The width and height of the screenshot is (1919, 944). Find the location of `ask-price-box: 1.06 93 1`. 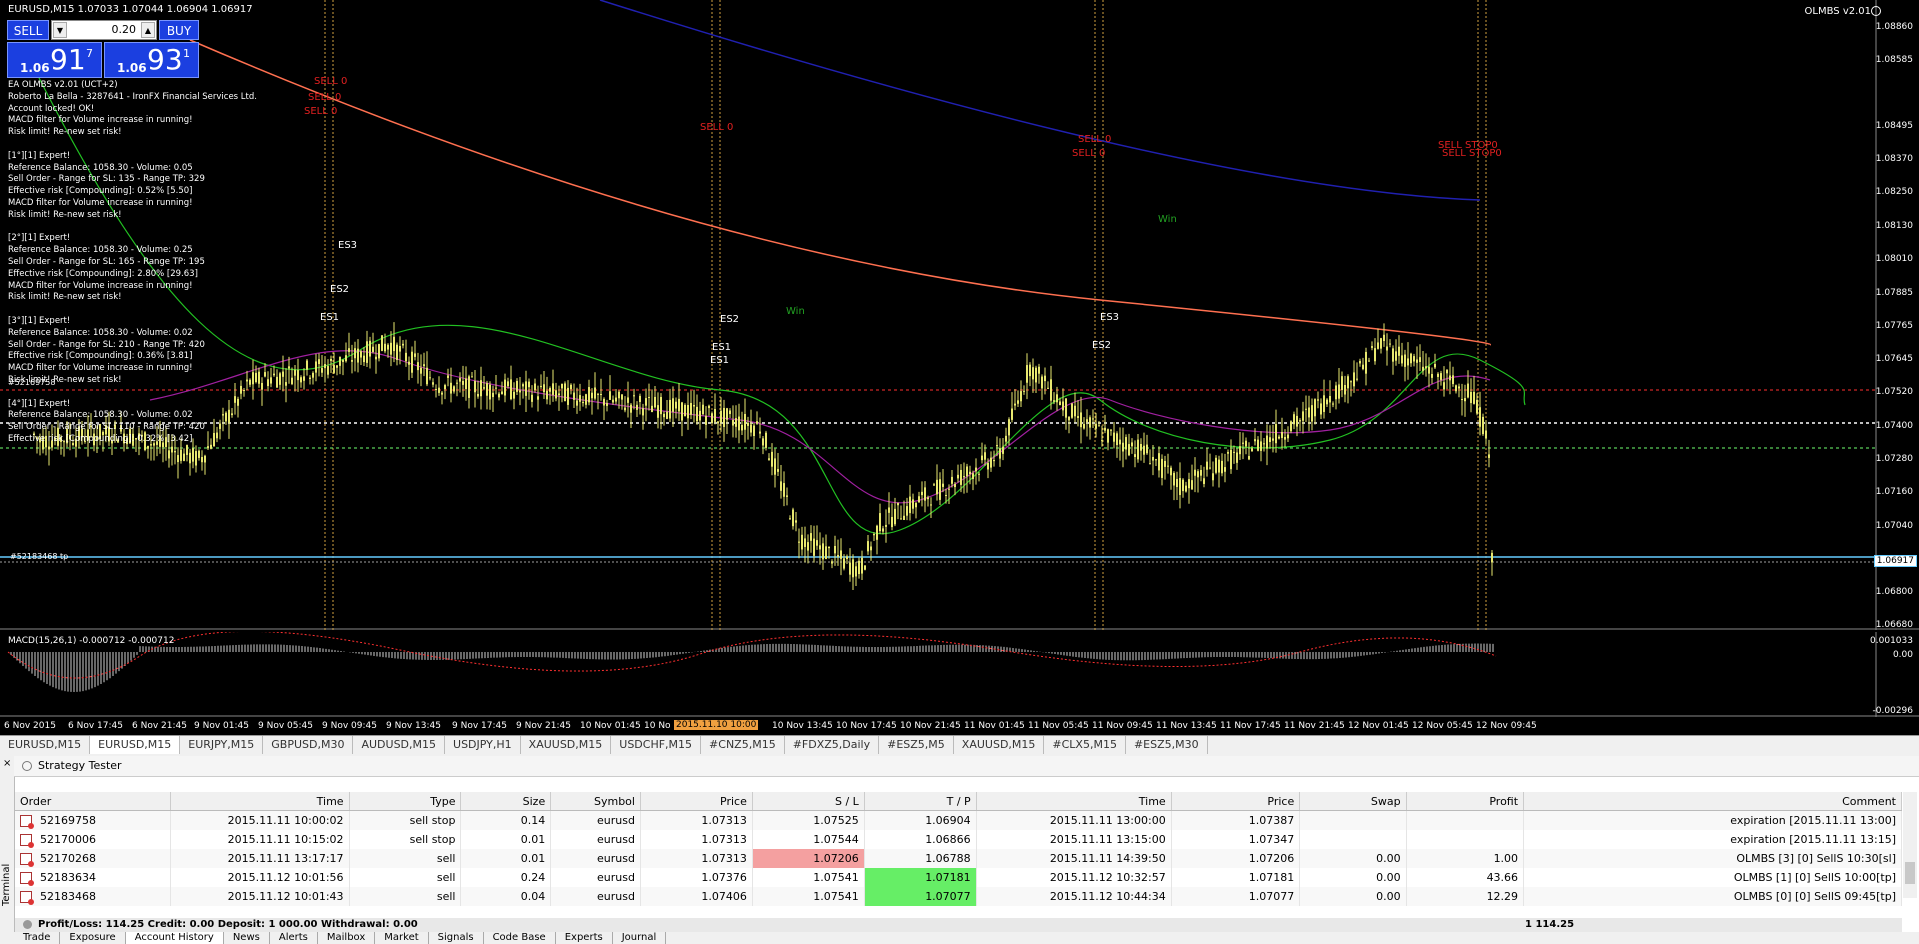

ask-price-box: 1.06 93 1 is located at coordinates (151, 60).